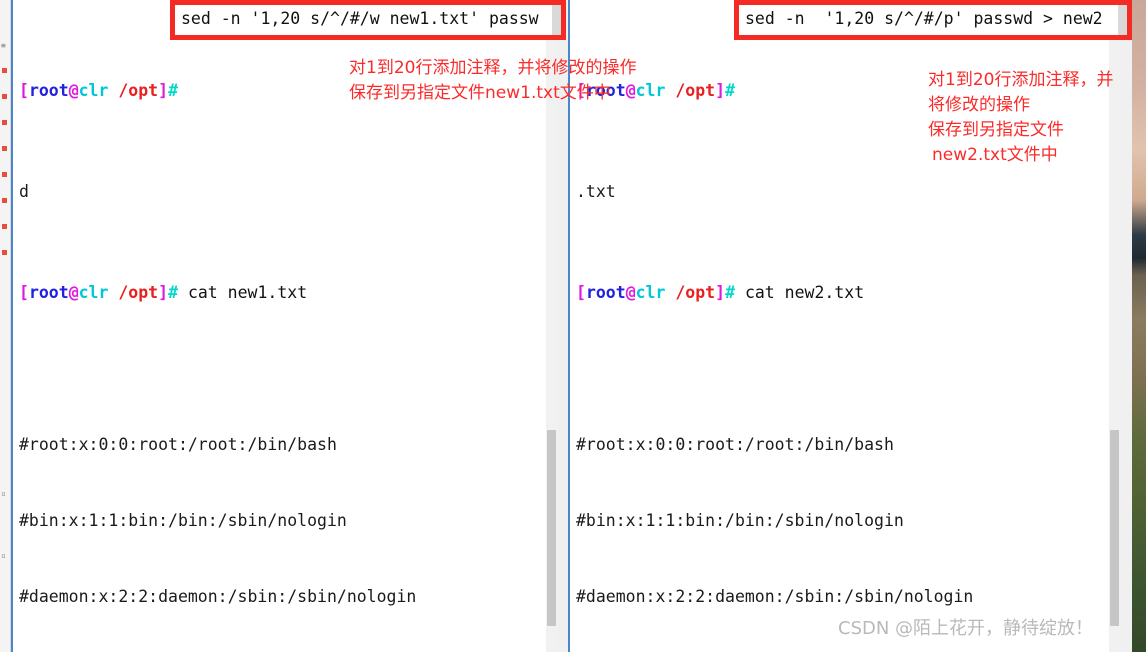 The image size is (1146, 652). Describe the element at coordinates (1021, 80) in the screenshot. I see `right-annotation-line-1: 对1到20行添加注释，并` at that location.